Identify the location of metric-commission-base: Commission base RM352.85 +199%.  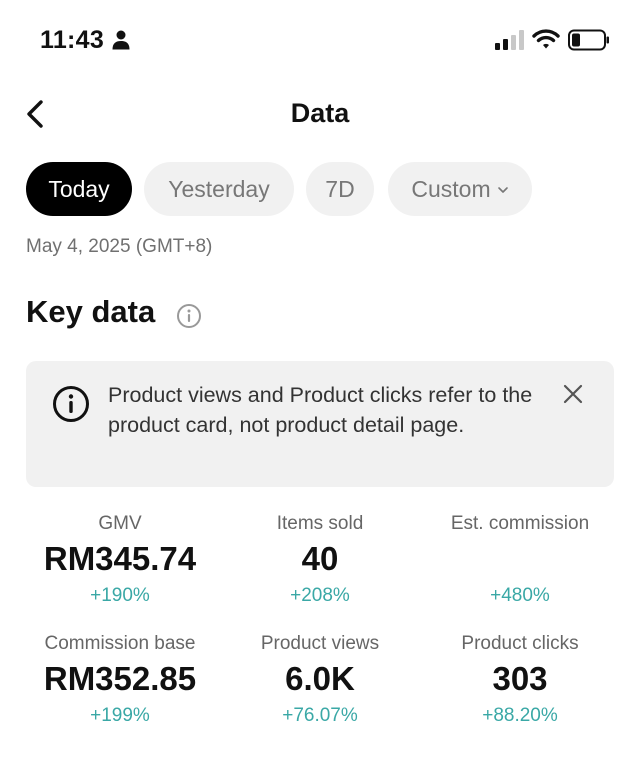
(120, 680).